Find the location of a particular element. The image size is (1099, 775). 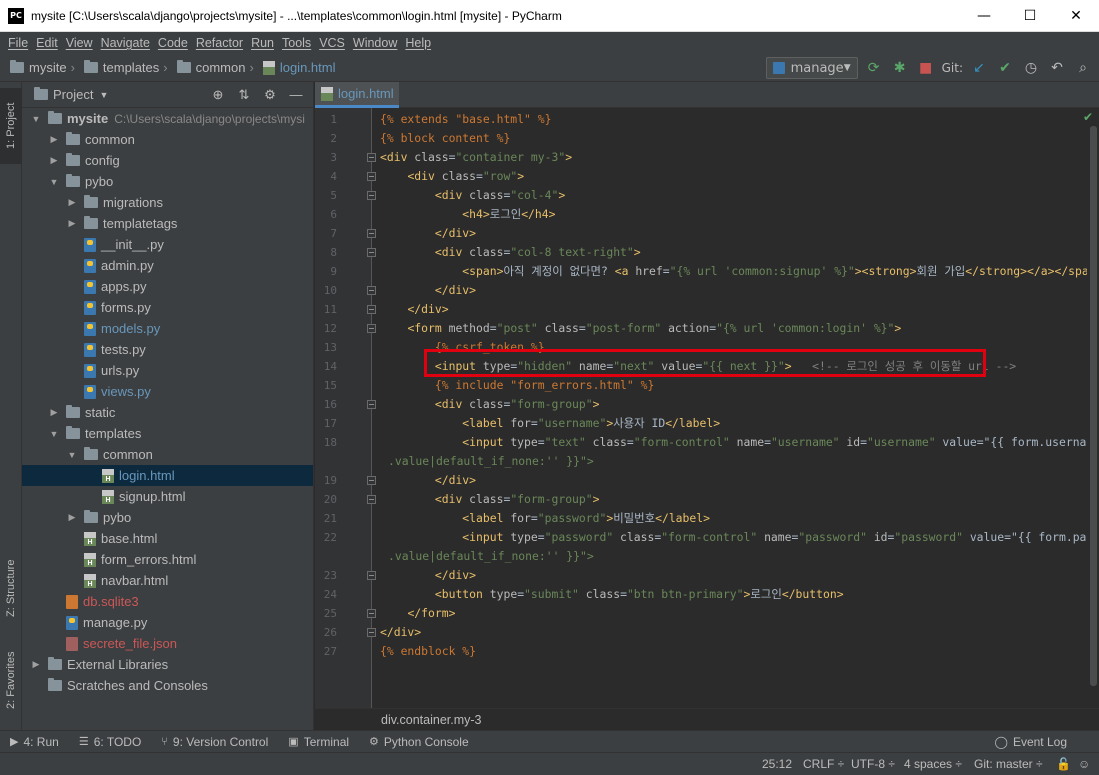

run-config-selector: manage ▼ is located at coordinates (811, 68).